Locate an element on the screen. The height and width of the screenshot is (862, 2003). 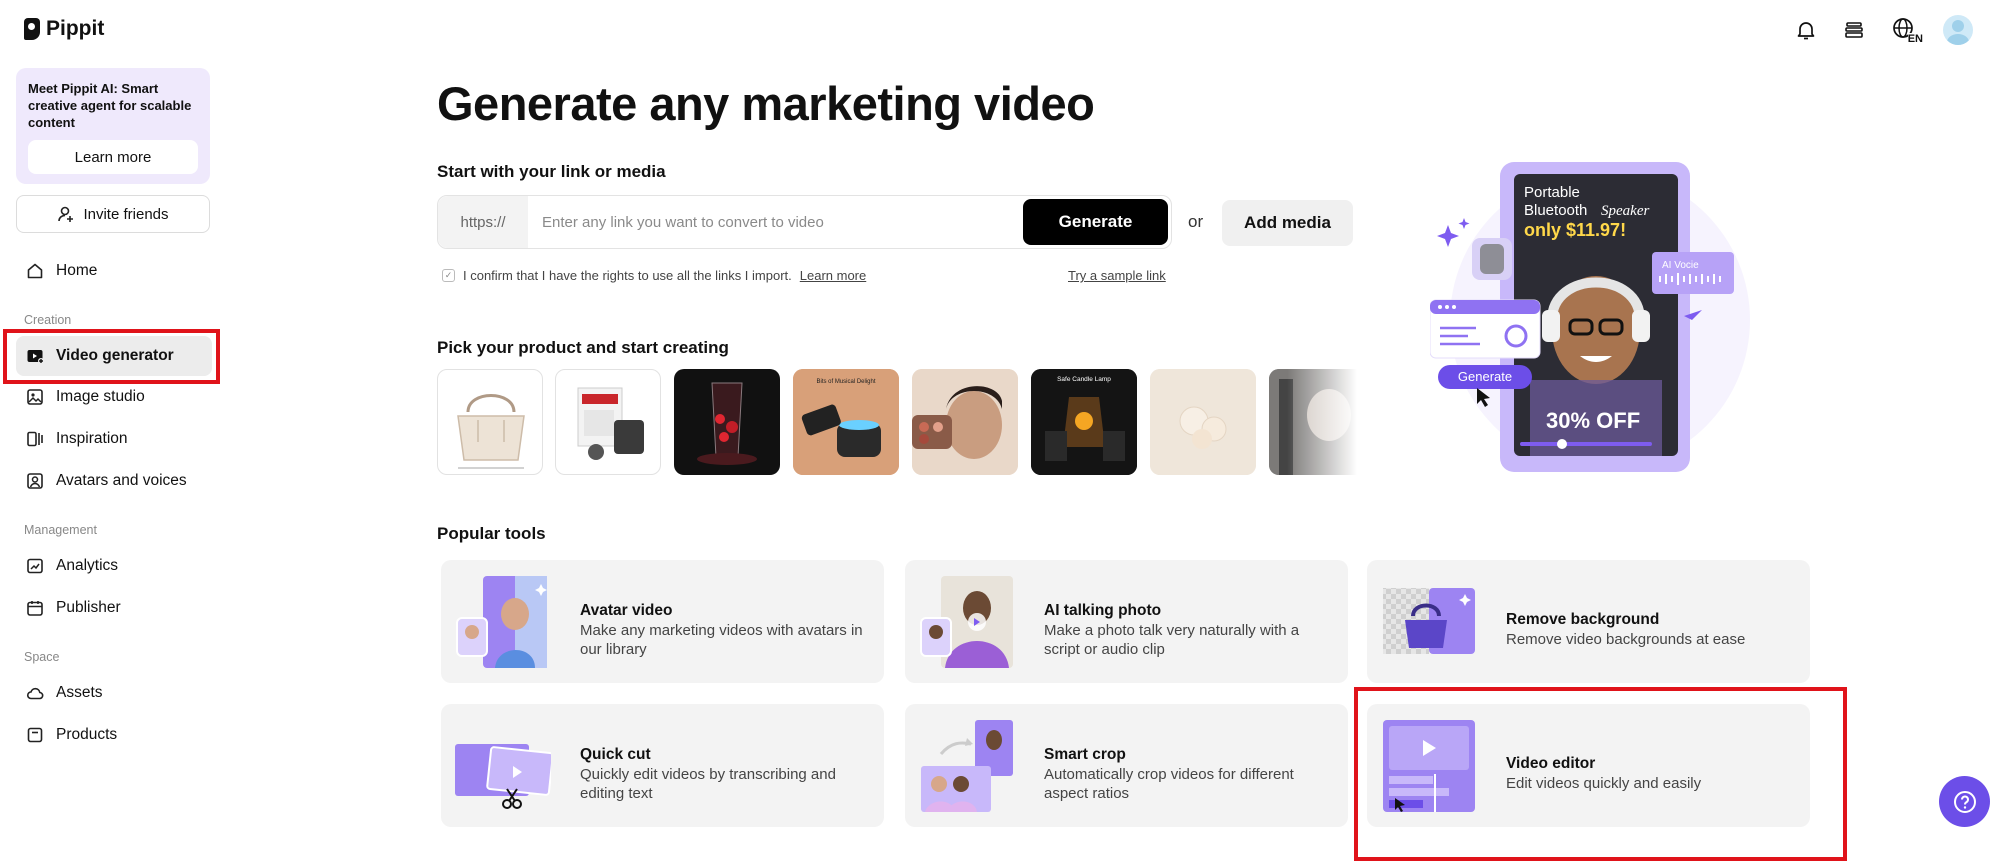
language-code: EN is located at coordinates (1915, 39).